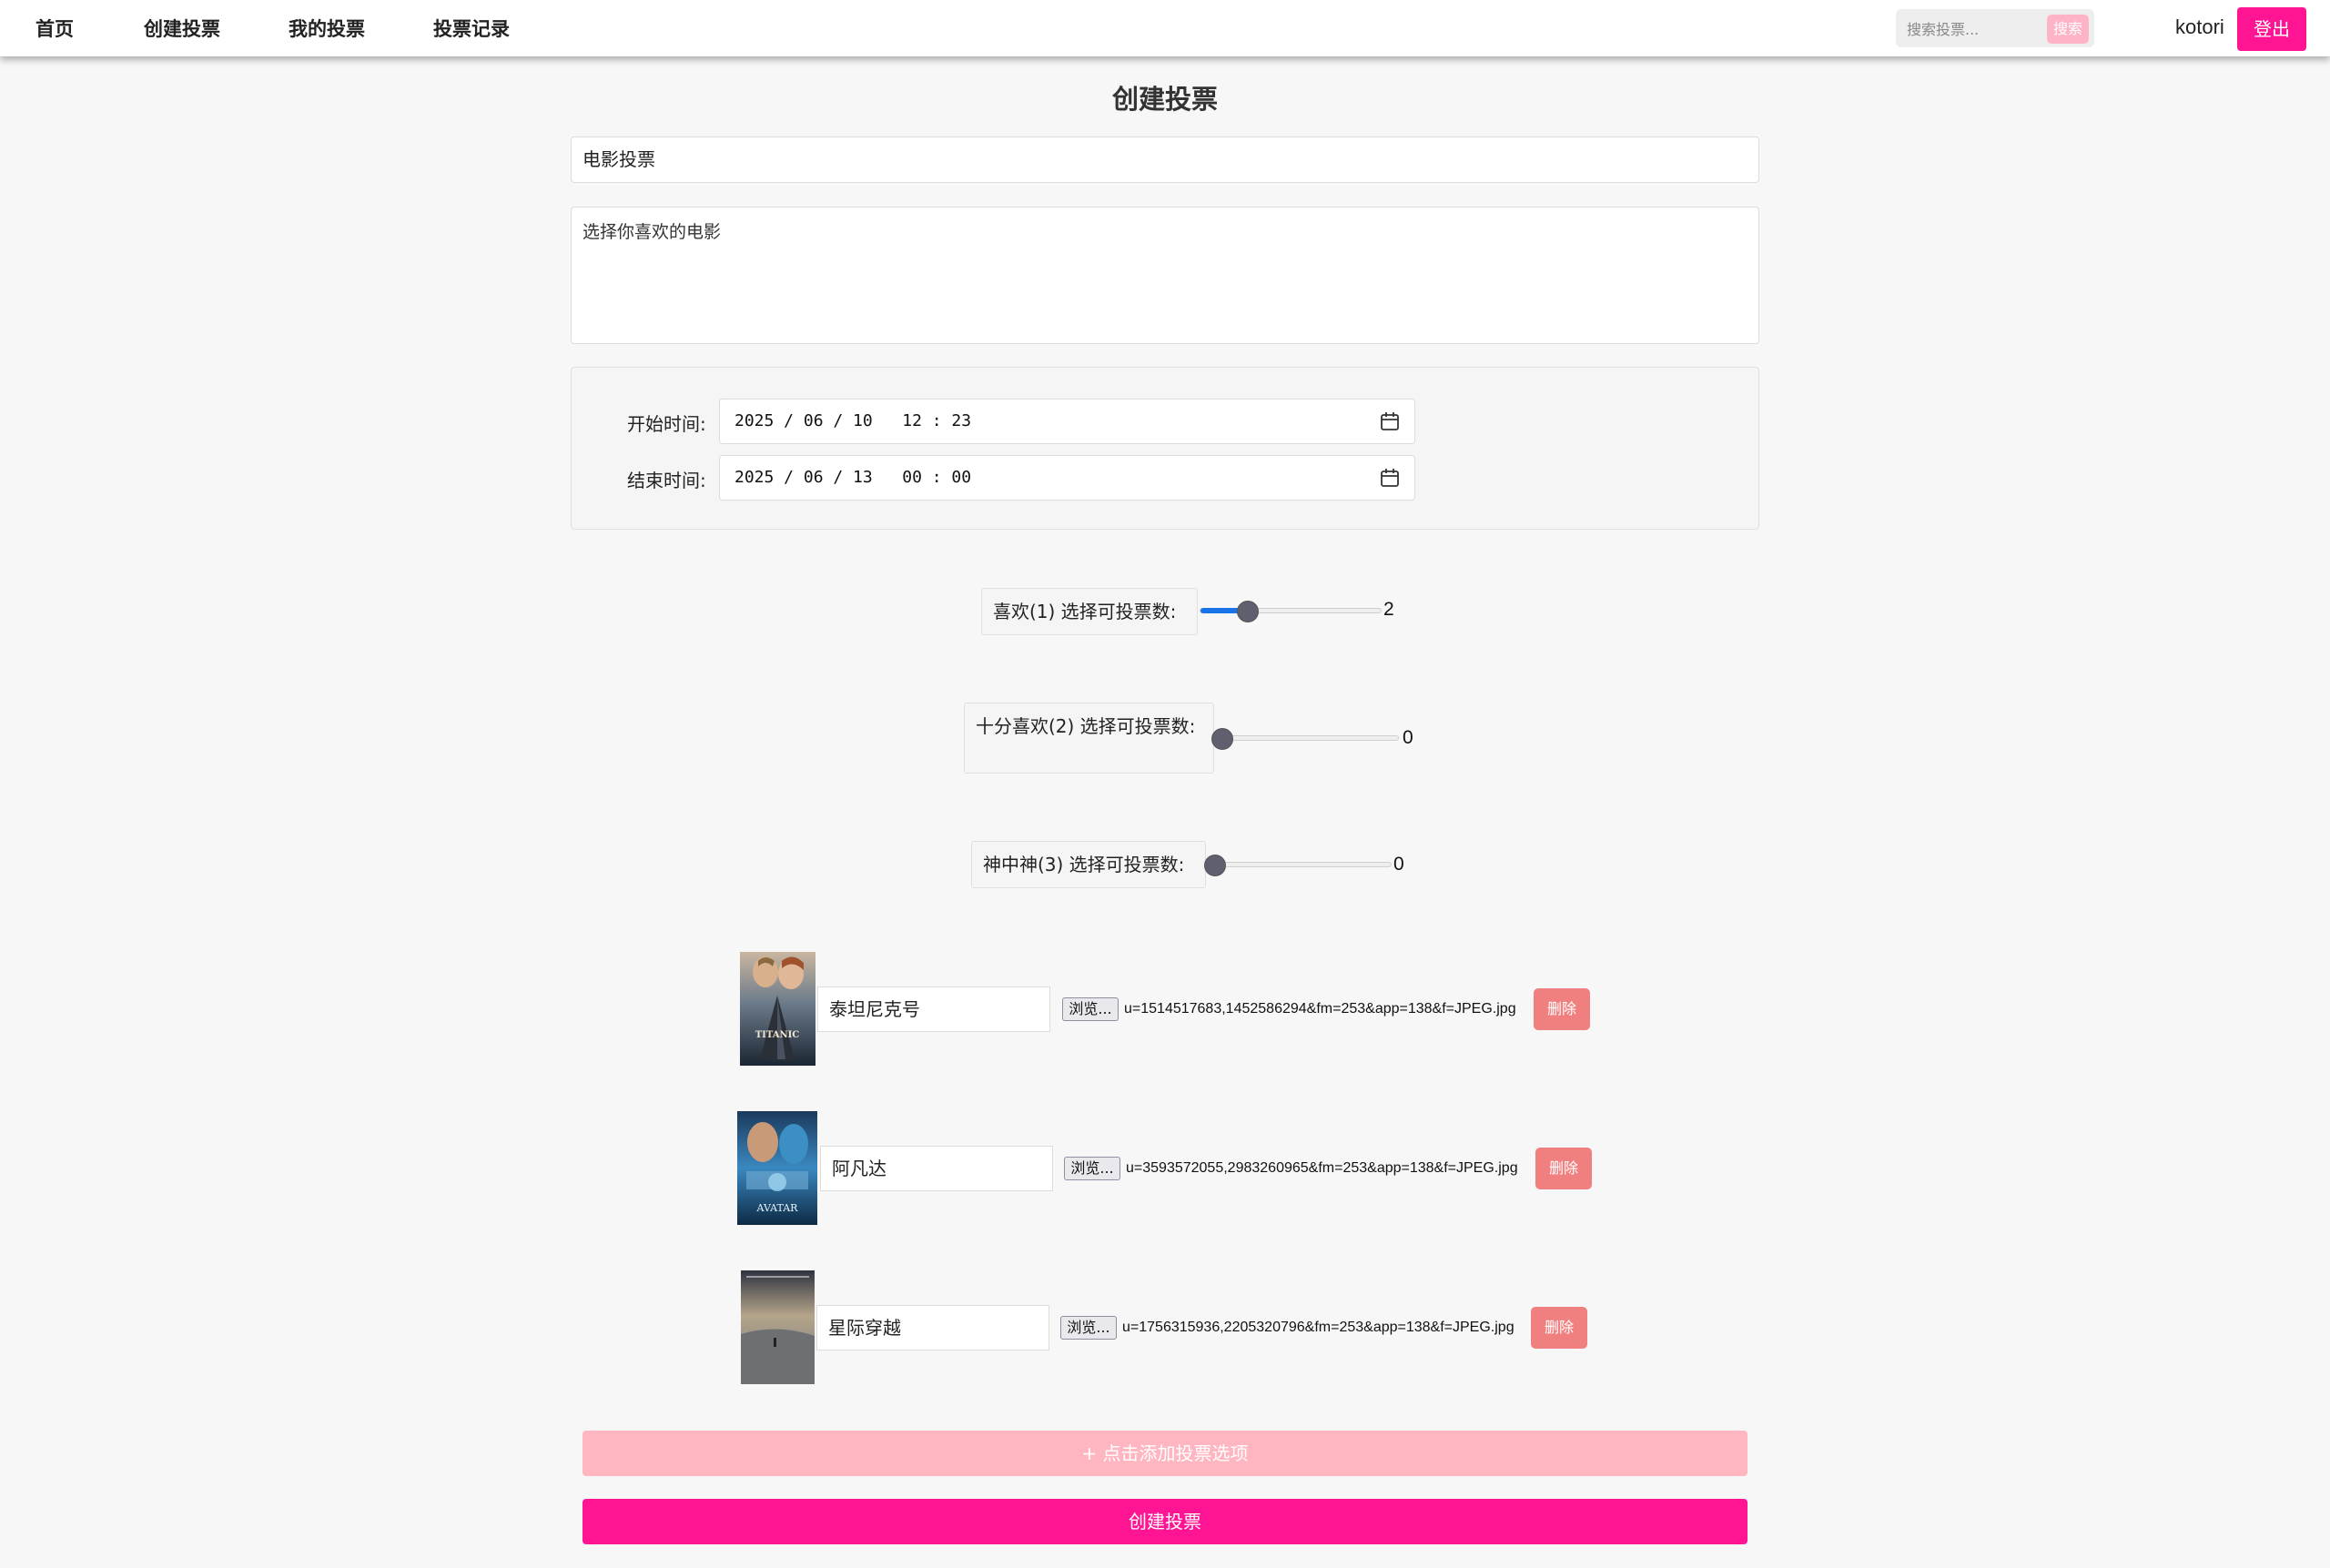 Image resolution: width=2330 pixels, height=1568 pixels. I want to click on end-time-label: 结束时间:, so click(666, 480).